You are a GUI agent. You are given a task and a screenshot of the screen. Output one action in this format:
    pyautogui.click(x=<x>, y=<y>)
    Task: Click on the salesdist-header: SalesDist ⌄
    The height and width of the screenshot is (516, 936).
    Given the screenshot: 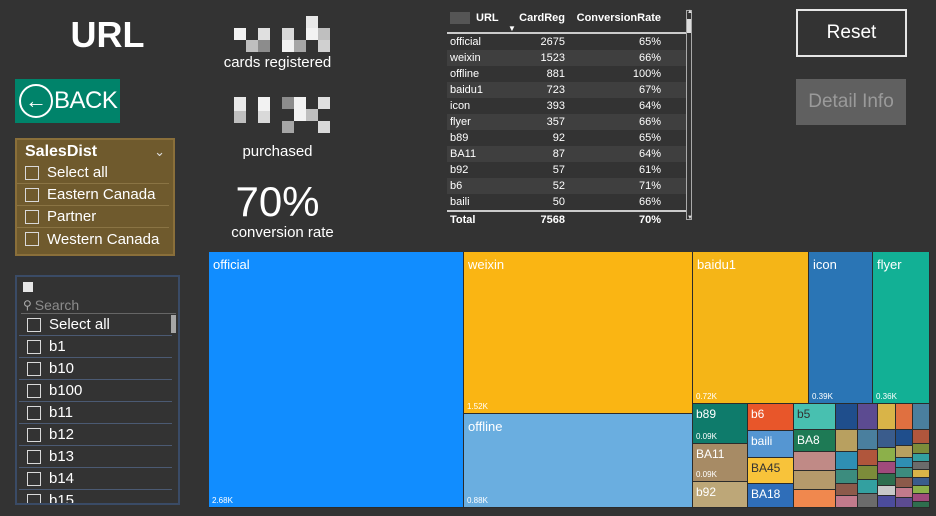 What is the action you would take?
    pyautogui.click(x=95, y=151)
    